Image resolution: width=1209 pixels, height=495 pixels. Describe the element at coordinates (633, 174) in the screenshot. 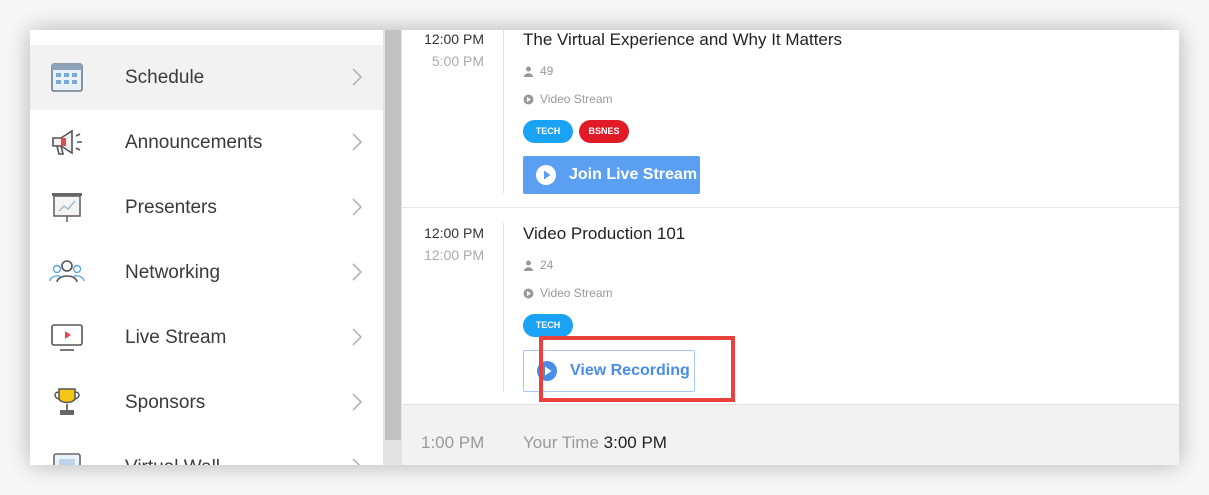

I see `button-label: Join Live Stream` at that location.